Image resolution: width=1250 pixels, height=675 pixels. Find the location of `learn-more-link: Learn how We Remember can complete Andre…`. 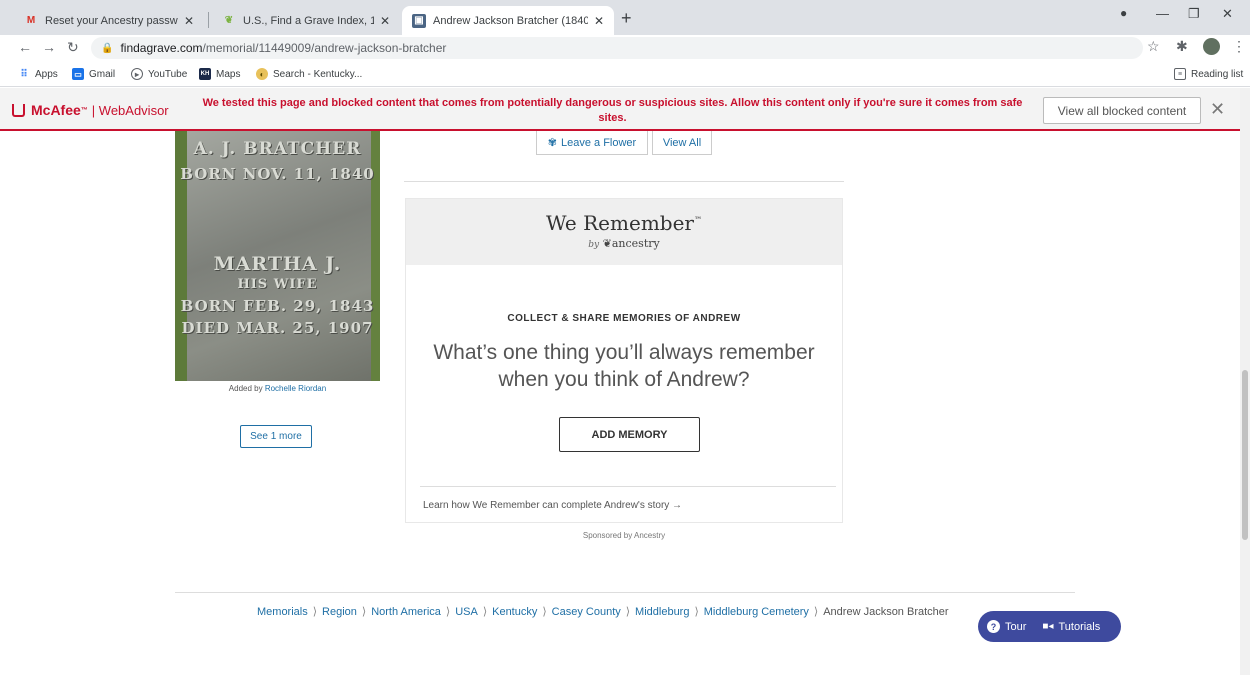

learn-more-link: Learn how We Remember can complete Andre… is located at coordinates (552, 505).